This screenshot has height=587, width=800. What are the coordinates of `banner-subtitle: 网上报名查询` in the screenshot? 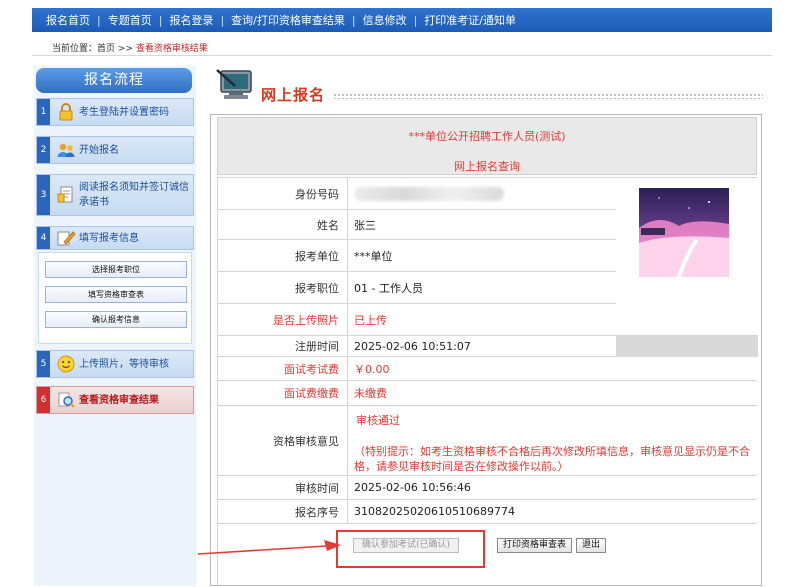 It's located at (487, 166).